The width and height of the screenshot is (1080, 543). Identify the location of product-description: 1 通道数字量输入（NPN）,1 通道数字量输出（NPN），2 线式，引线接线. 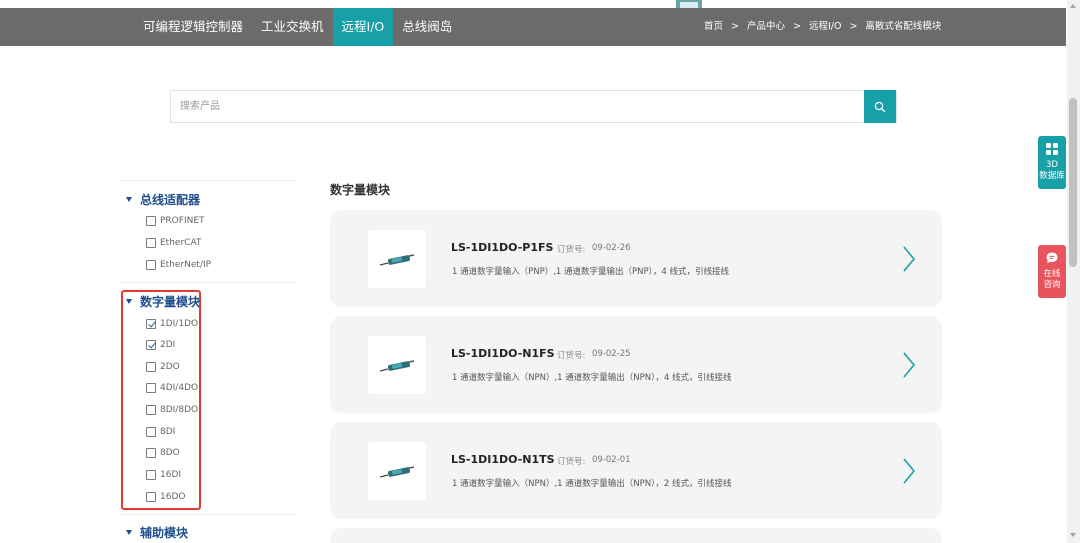
(592, 484).